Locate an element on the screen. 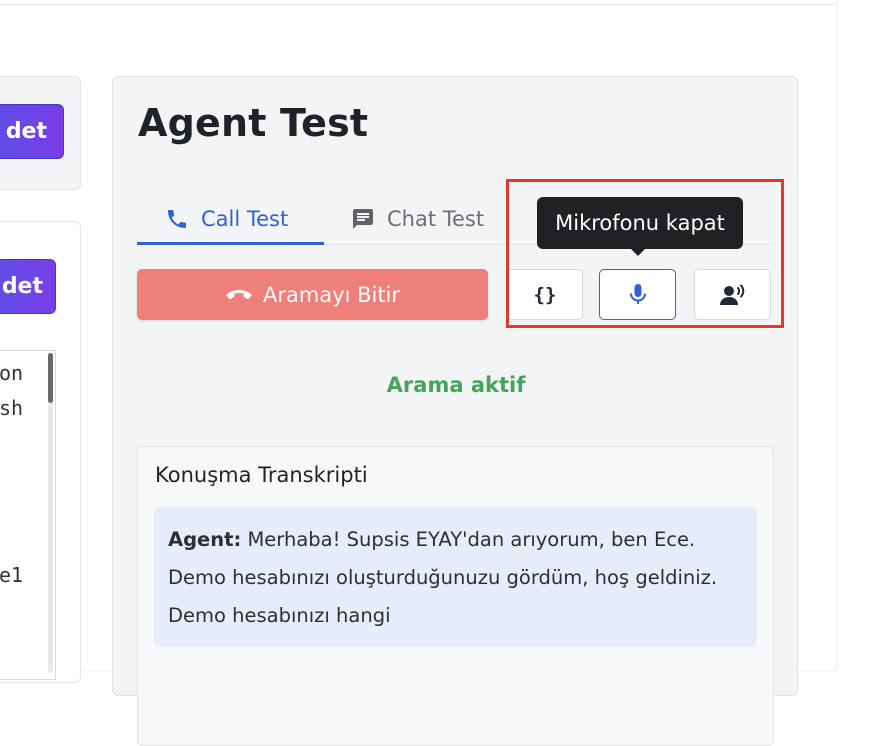  left-action-button-top: det is located at coordinates (32, 131).